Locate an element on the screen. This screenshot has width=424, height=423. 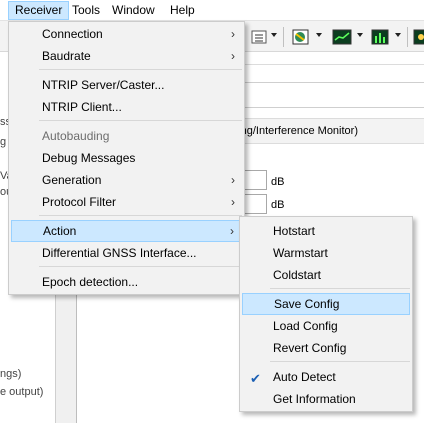
menu-item-baudrate: Baudrate › is located at coordinates (126, 56).